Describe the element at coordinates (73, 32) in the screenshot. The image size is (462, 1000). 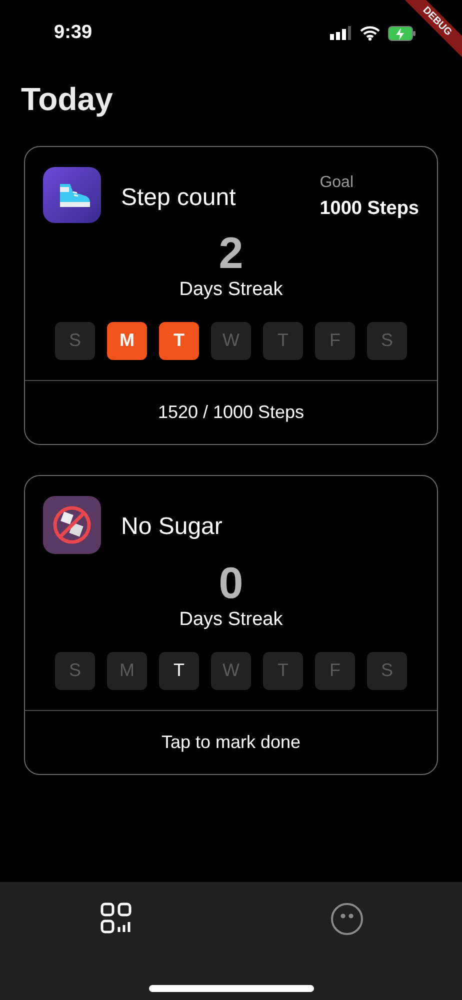
I see `status-time: 9:39` at that location.